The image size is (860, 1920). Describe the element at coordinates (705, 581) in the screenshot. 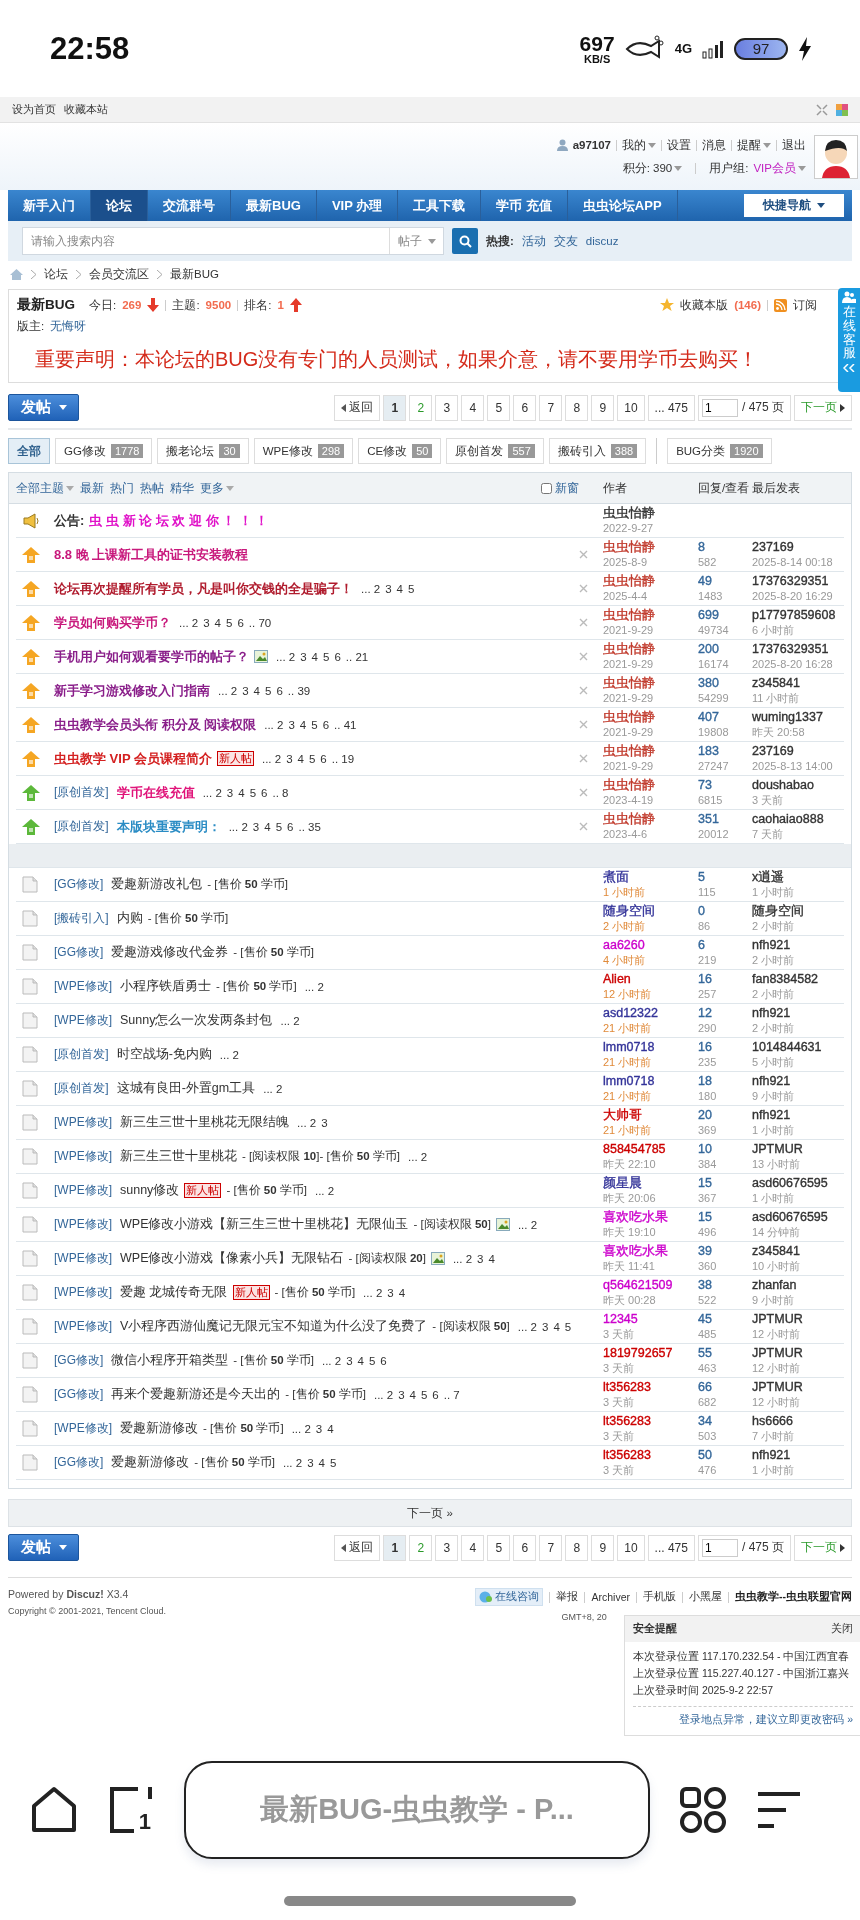

I see `reply-count: 49` at that location.